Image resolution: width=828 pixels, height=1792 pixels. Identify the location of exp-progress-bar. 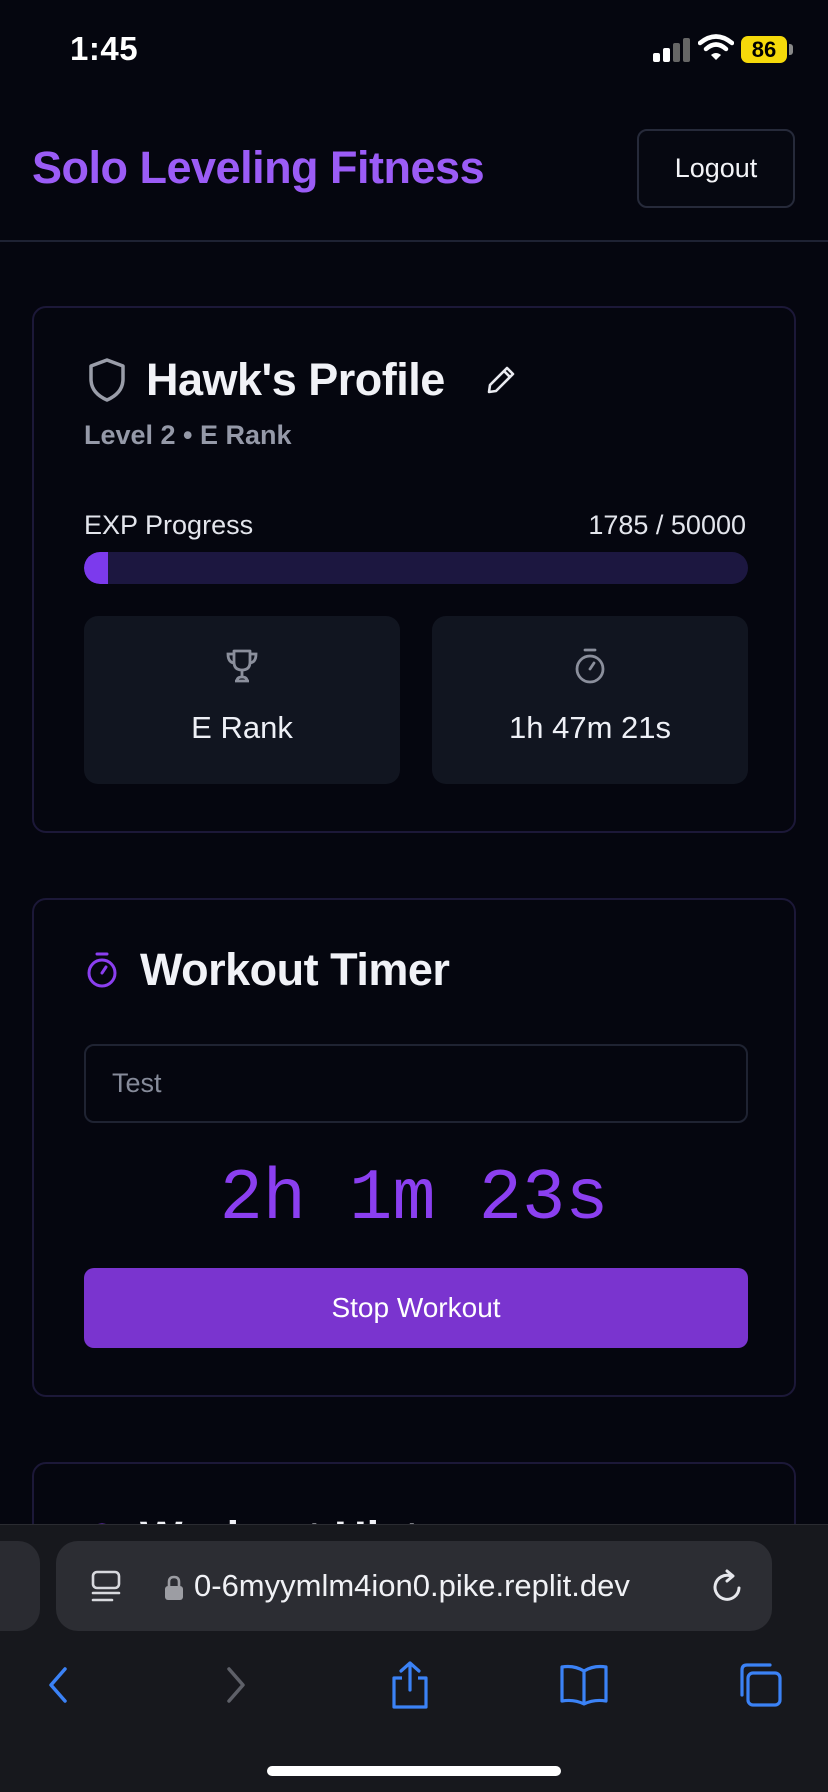
(416, 568).